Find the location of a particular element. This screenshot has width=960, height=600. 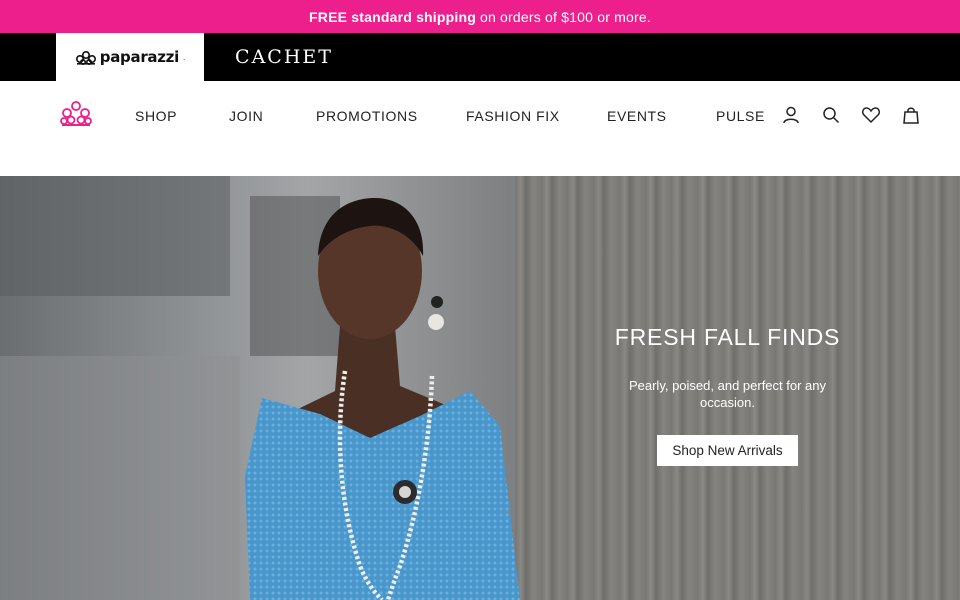

heart-icon is located at coordinates (871, 115).